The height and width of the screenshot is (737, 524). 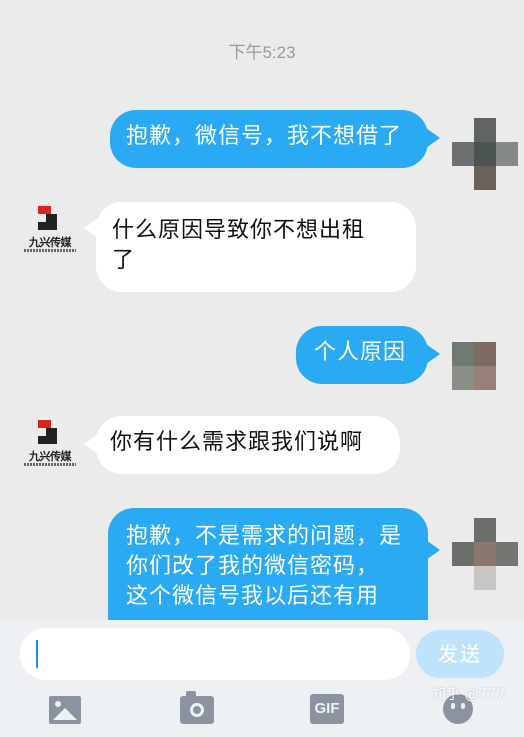 I want to click on message-line: 什么原因导致你不想出租, so click(x=239, y=230).